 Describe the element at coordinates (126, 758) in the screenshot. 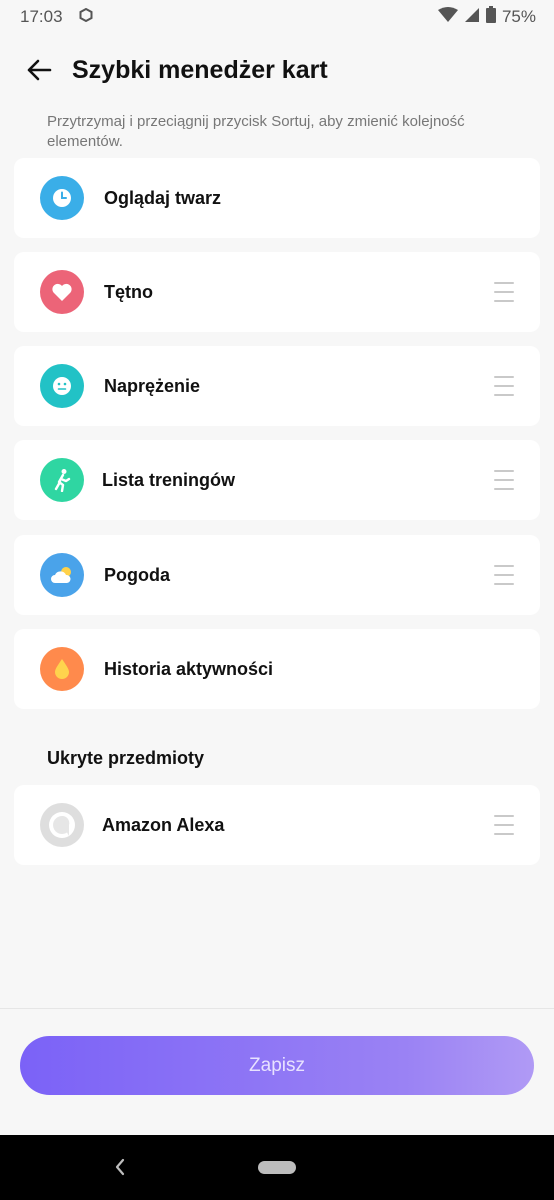

I see `hidden-section-title: Ukryte przedmioty` at that location.